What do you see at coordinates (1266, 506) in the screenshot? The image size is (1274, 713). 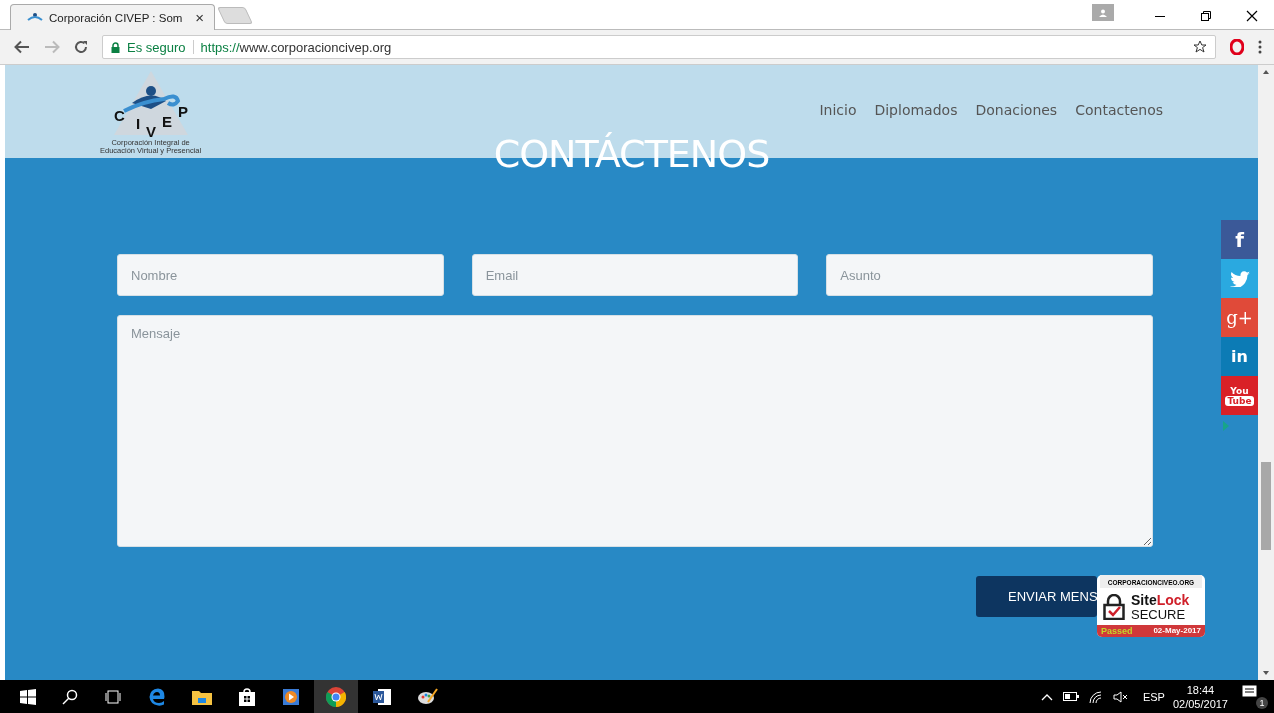 I see `scrollbar-thumb` at bounding box center [1266, 506].